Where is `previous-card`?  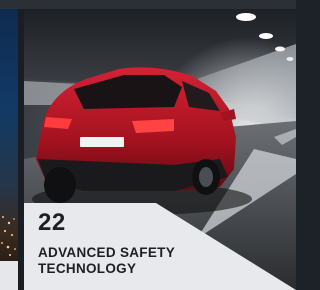
previous-card is located at coordinates (9, 149).